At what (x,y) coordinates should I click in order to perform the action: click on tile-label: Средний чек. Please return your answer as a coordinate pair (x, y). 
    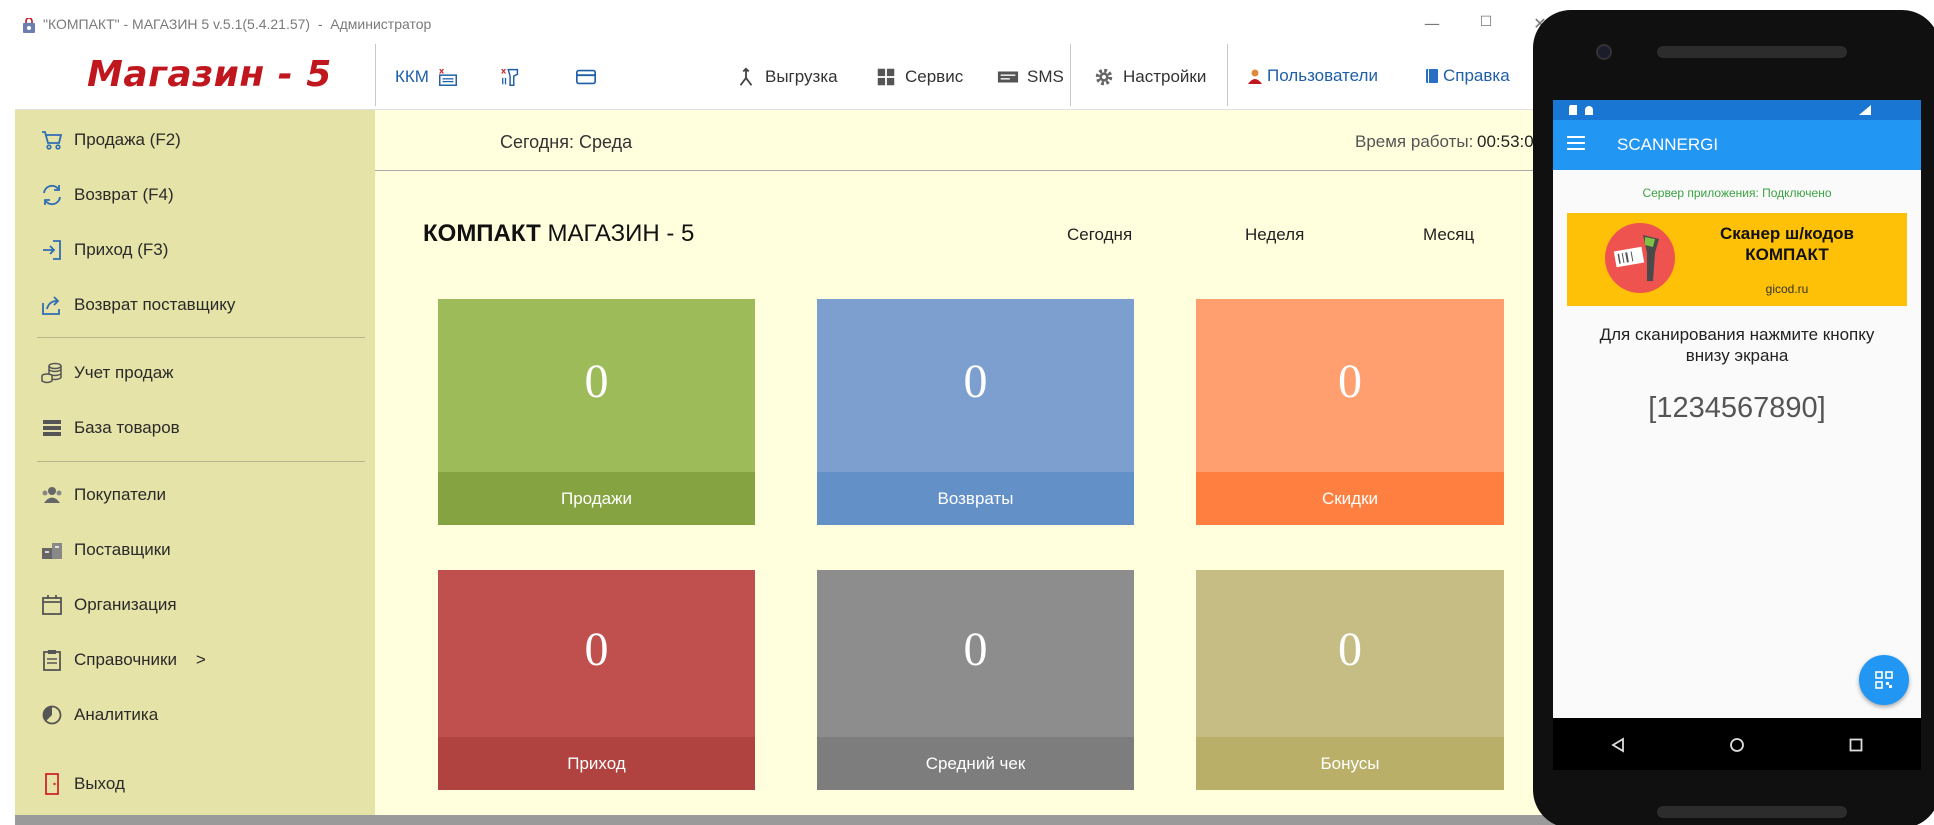
    Looking at the image, I should click on (975, 763).